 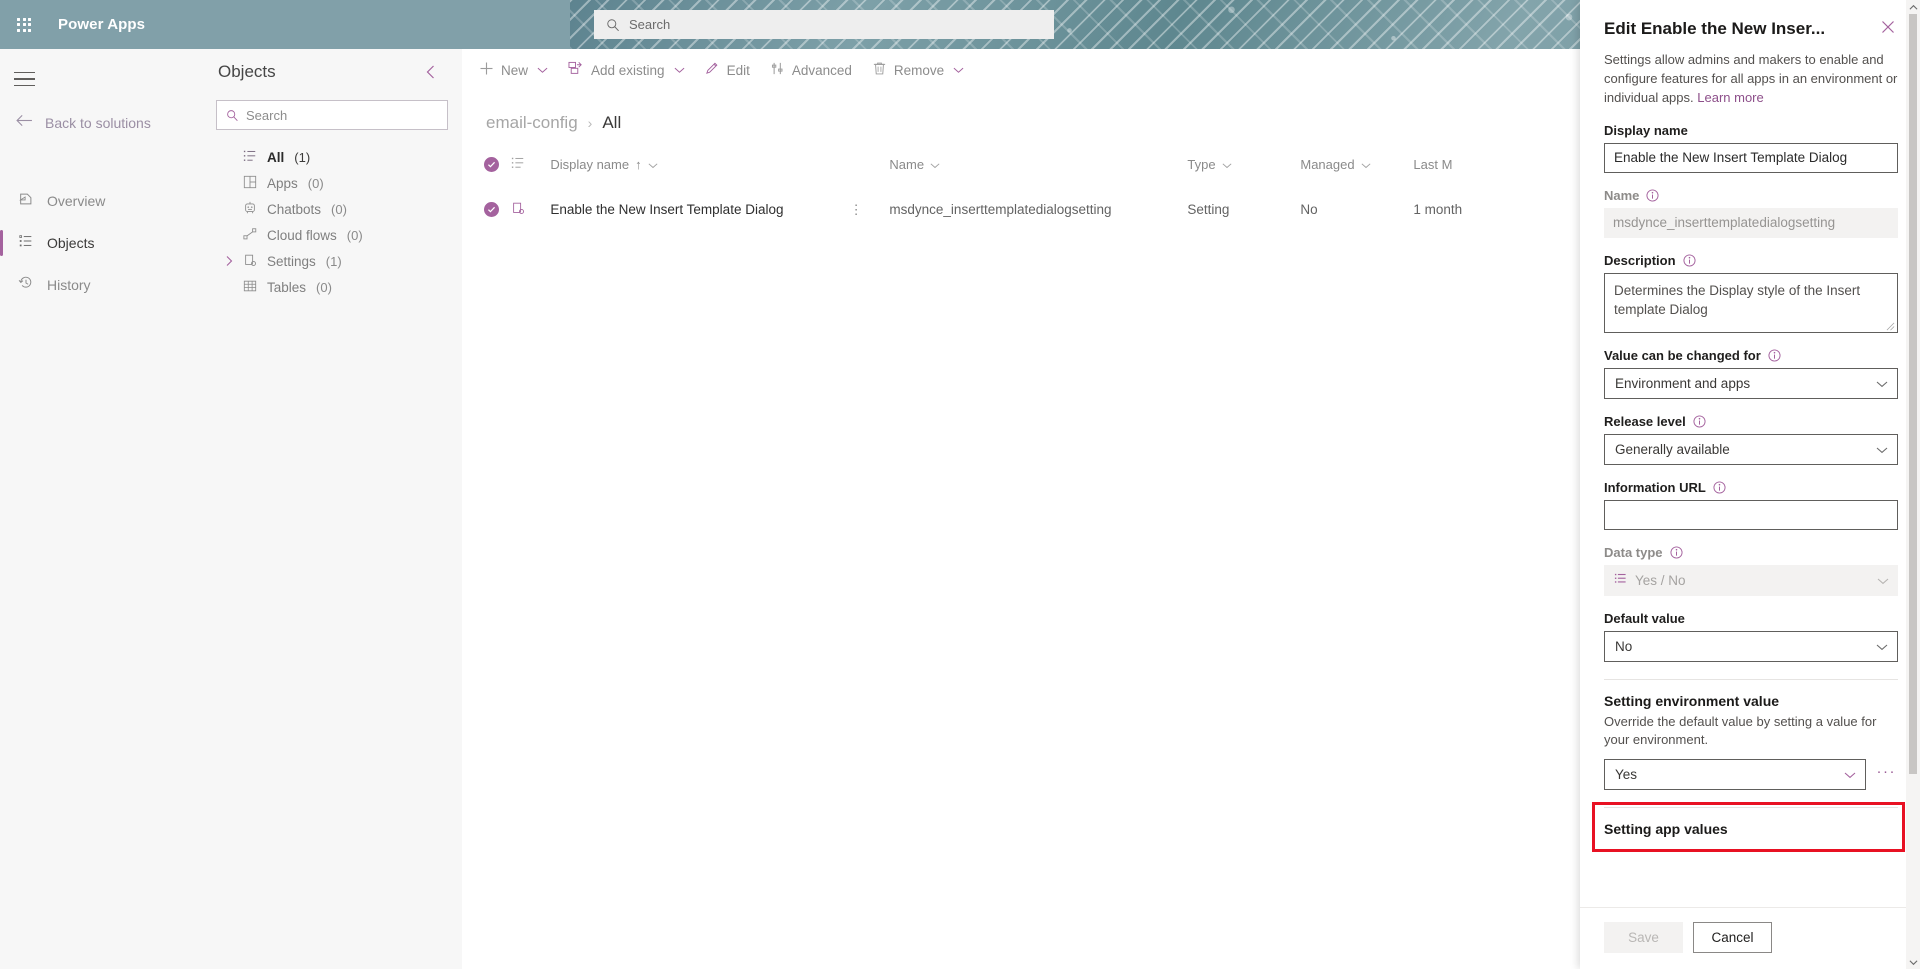 I want to click on panel-scrollbar-track, so click(x=1913, y=484).